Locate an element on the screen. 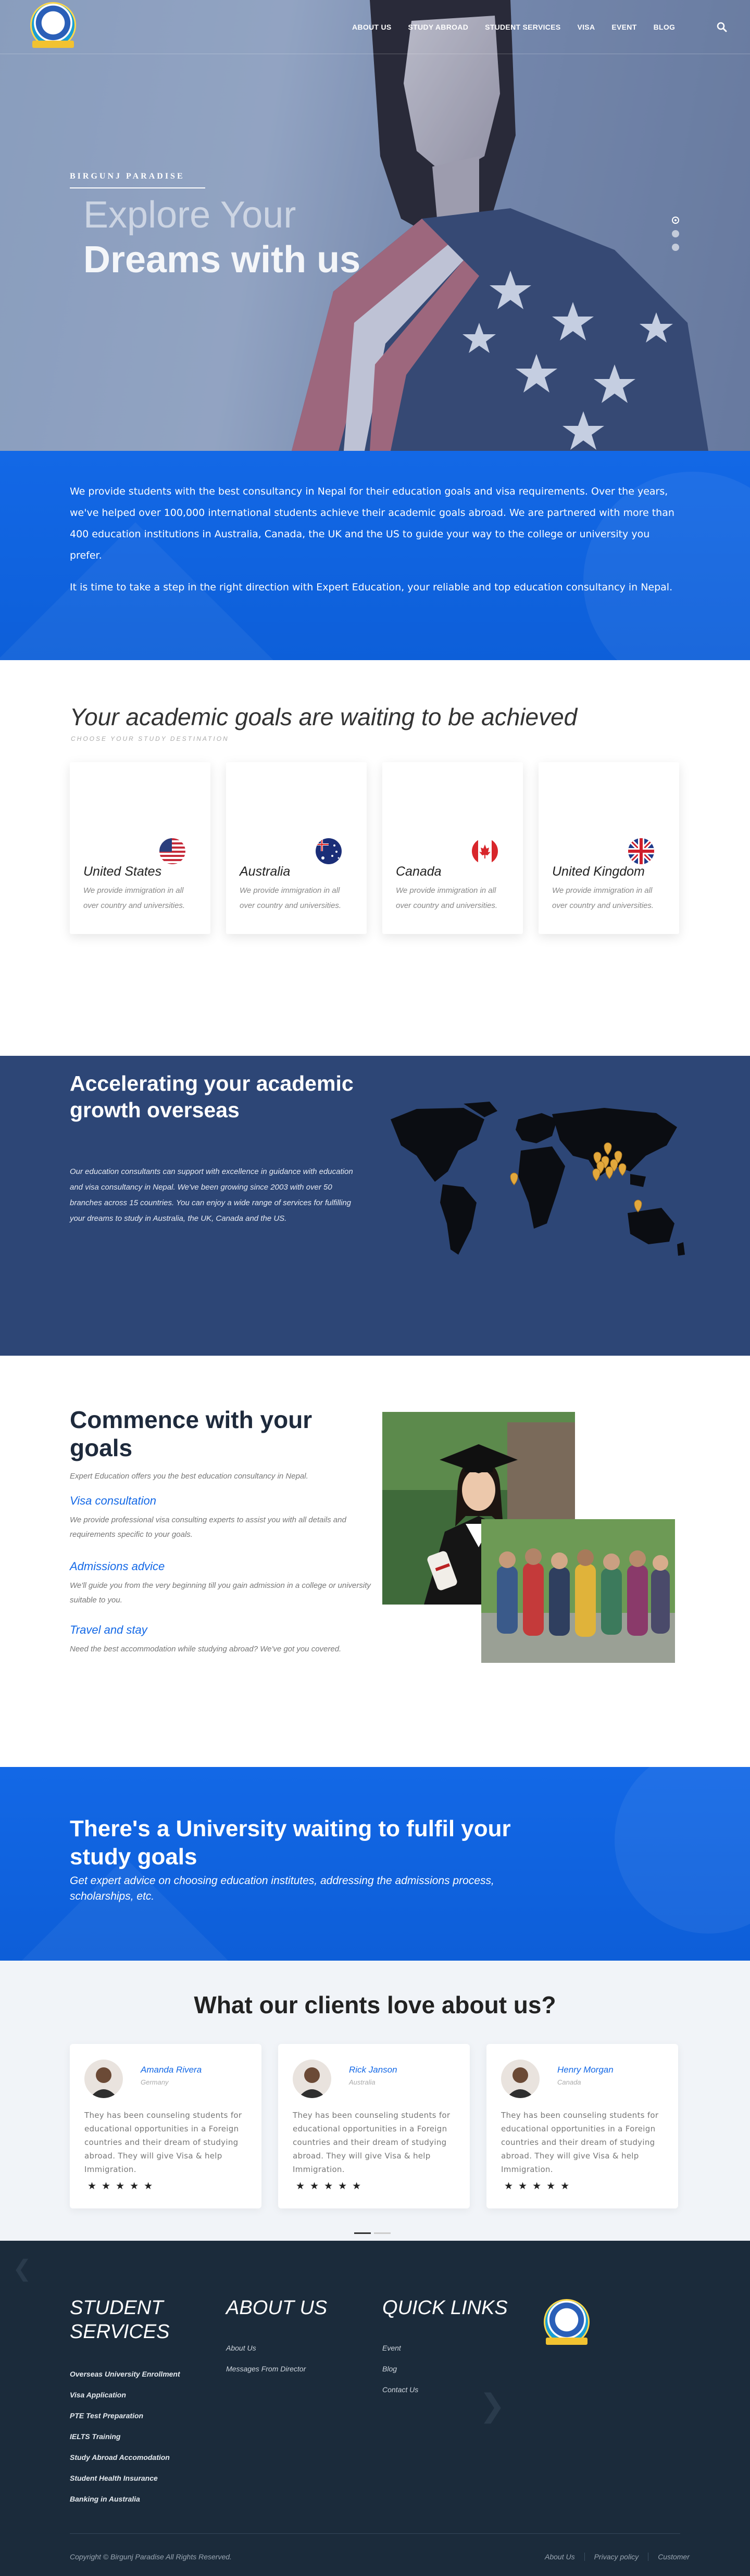 The image size is (750, 2576). footer-bottom-link: Customer is located at coordinates (673, 2557).